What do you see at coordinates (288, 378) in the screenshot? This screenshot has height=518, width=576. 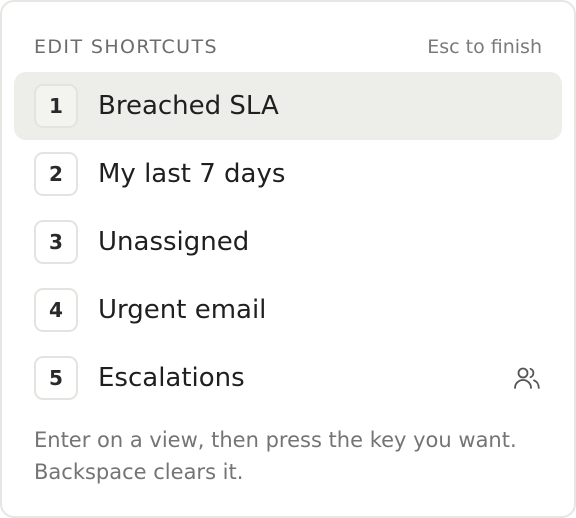 I see `shortcut-row-5: 5 Escalations` at bounding box center [288, 378].